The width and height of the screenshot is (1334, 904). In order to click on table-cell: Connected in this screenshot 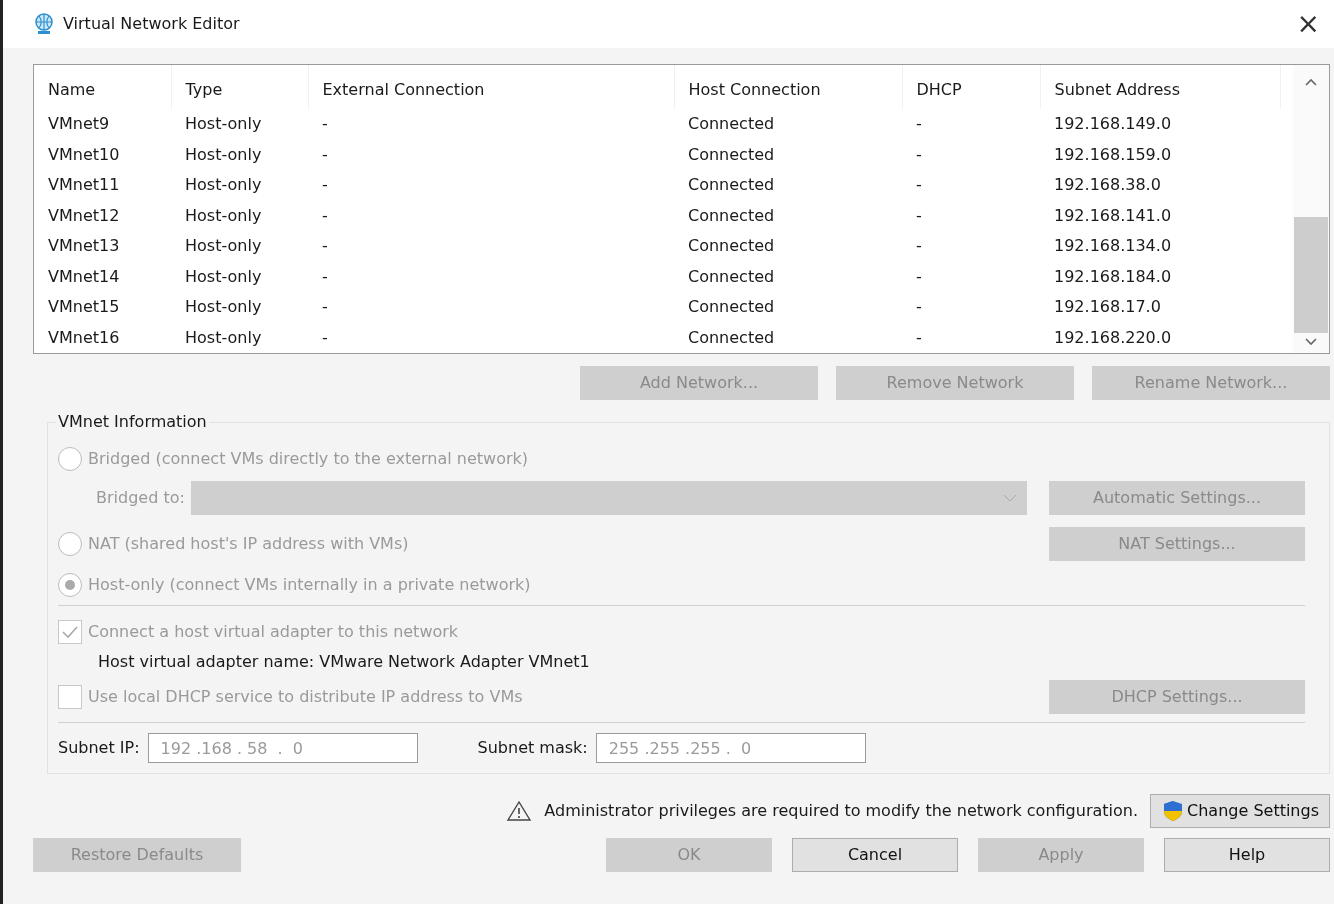, I will do `click(788, 124)`.